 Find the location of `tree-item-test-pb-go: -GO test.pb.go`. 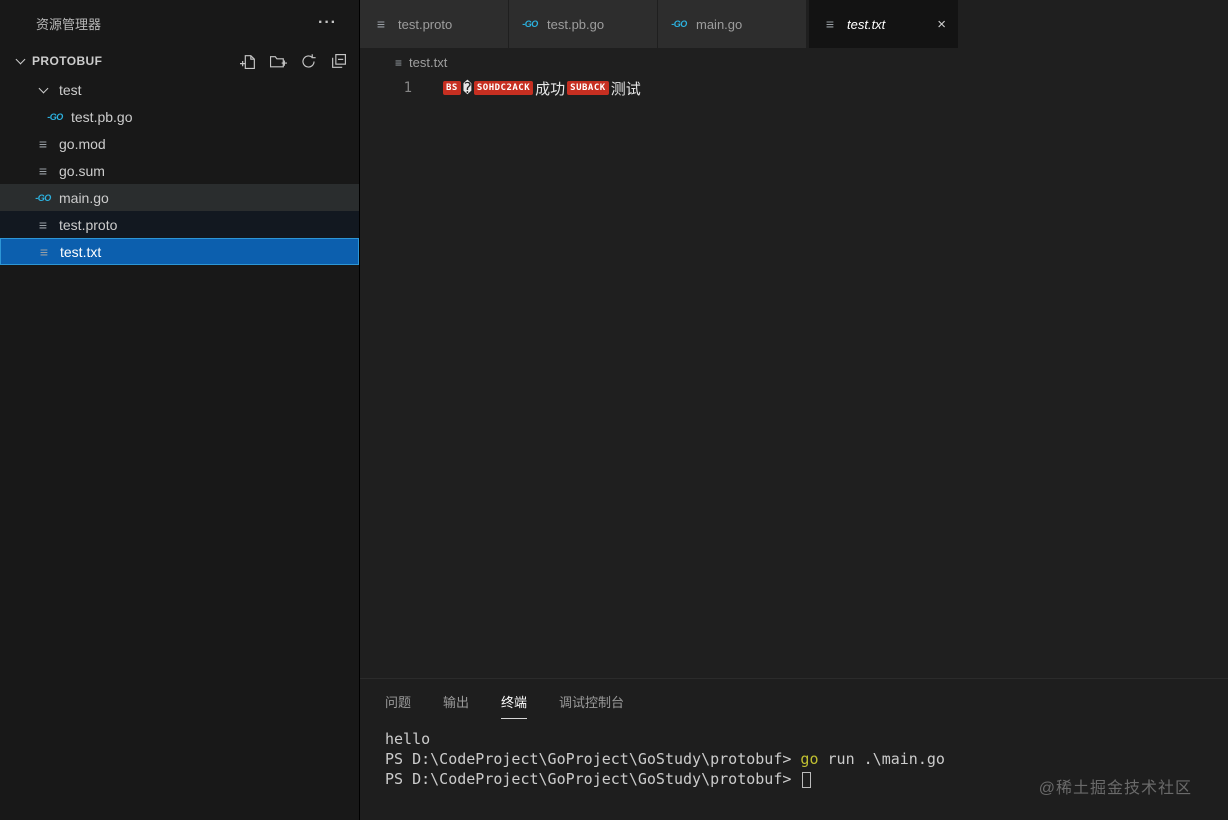

tree-item-test-pb-go: -GO test.pb.go is located at coordinates (179, 116).